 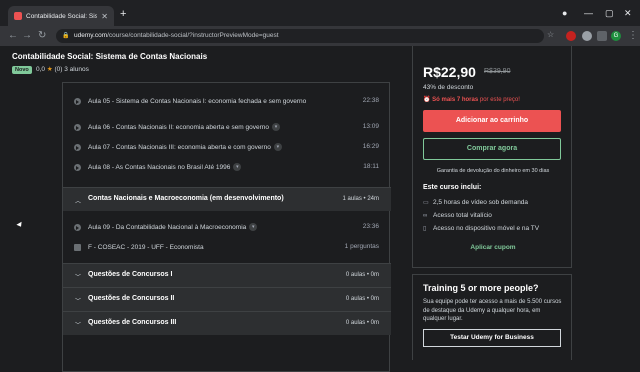 What do you see at coordinates (360, 199) in the screenshot?
I see `section-info: 1 aulas • 24m` at bounding box center [360, 199].